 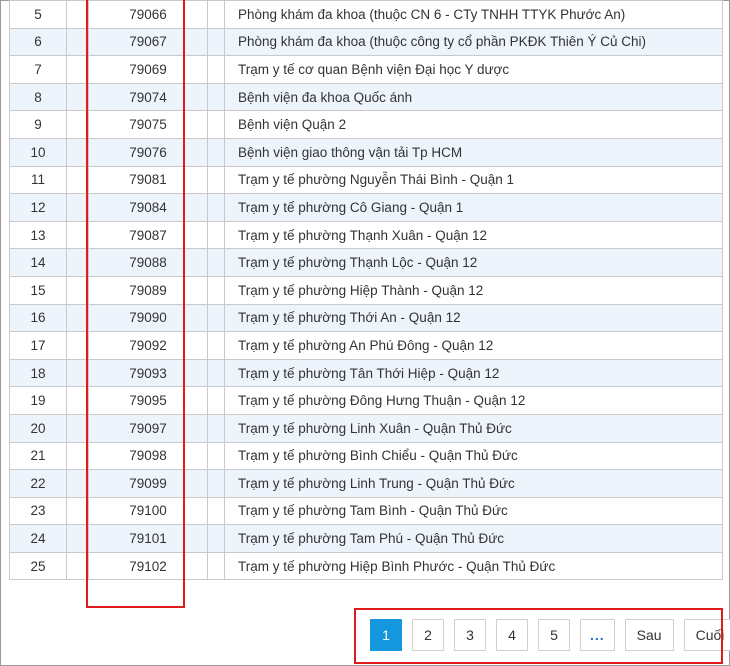 I want to click on table-row: 9 79075 Bệnh viện Quận 2, so click(x=366, y=124).